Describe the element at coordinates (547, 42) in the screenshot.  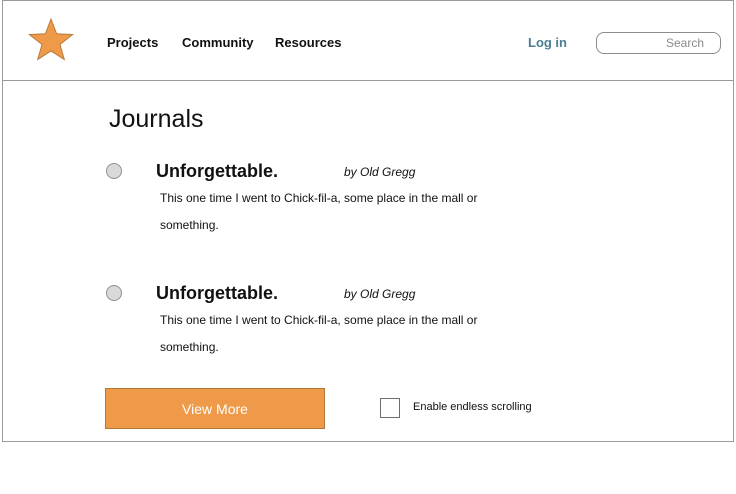
I see `login-link: Log in` at that location.